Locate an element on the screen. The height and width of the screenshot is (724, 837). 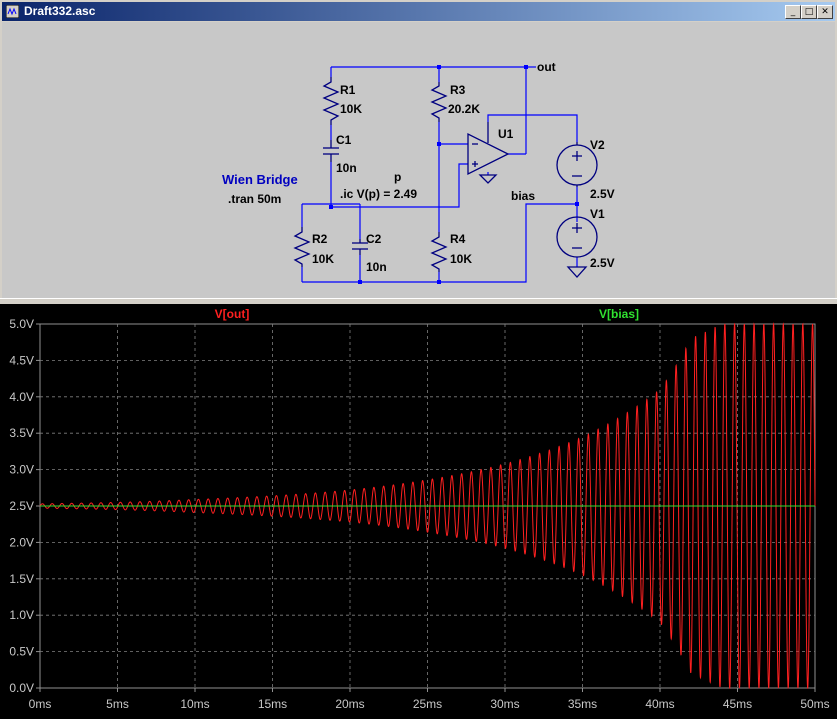
close-button: ✕ is located at coordinates (825, 12).